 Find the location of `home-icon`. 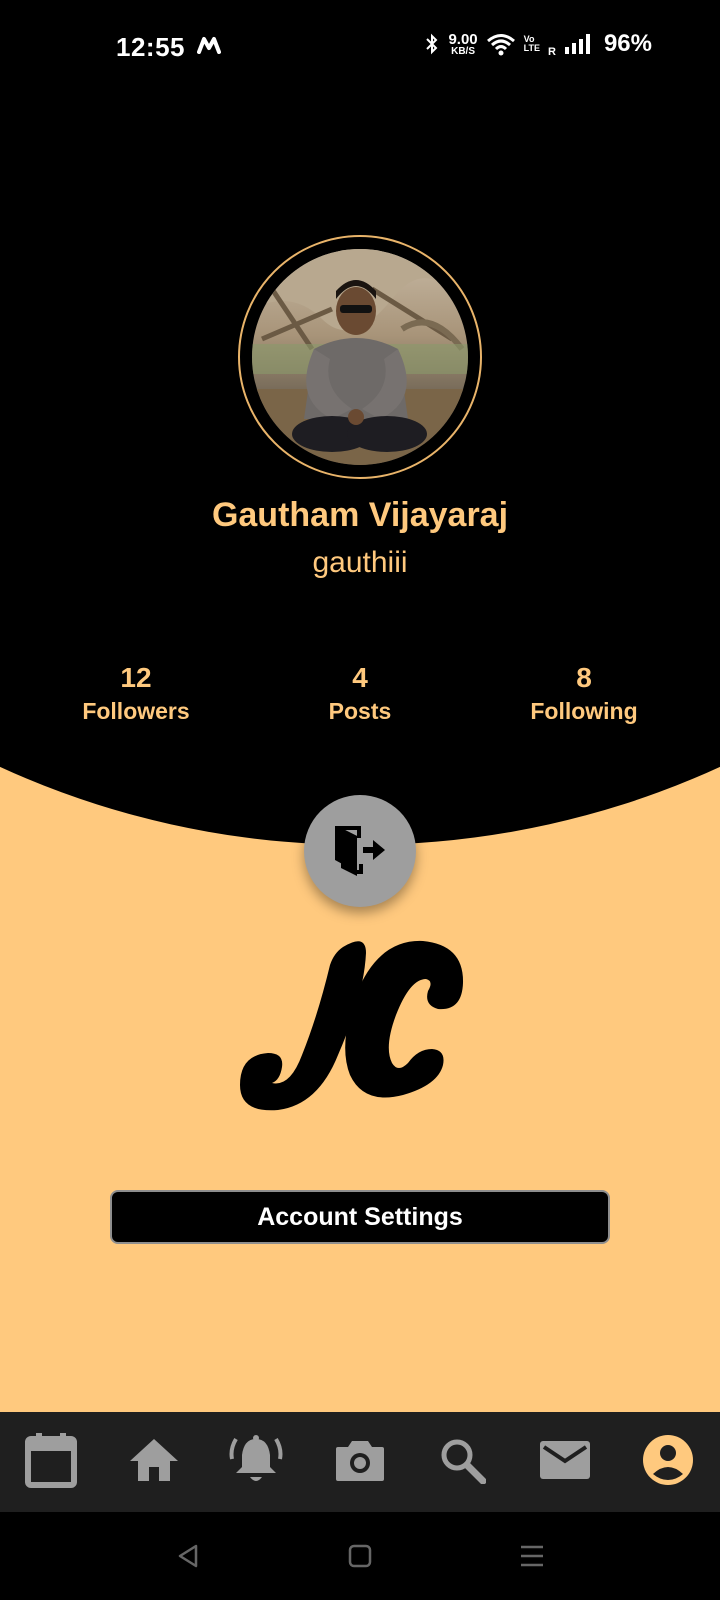

home-icon is located at coordinates (154, 1460).